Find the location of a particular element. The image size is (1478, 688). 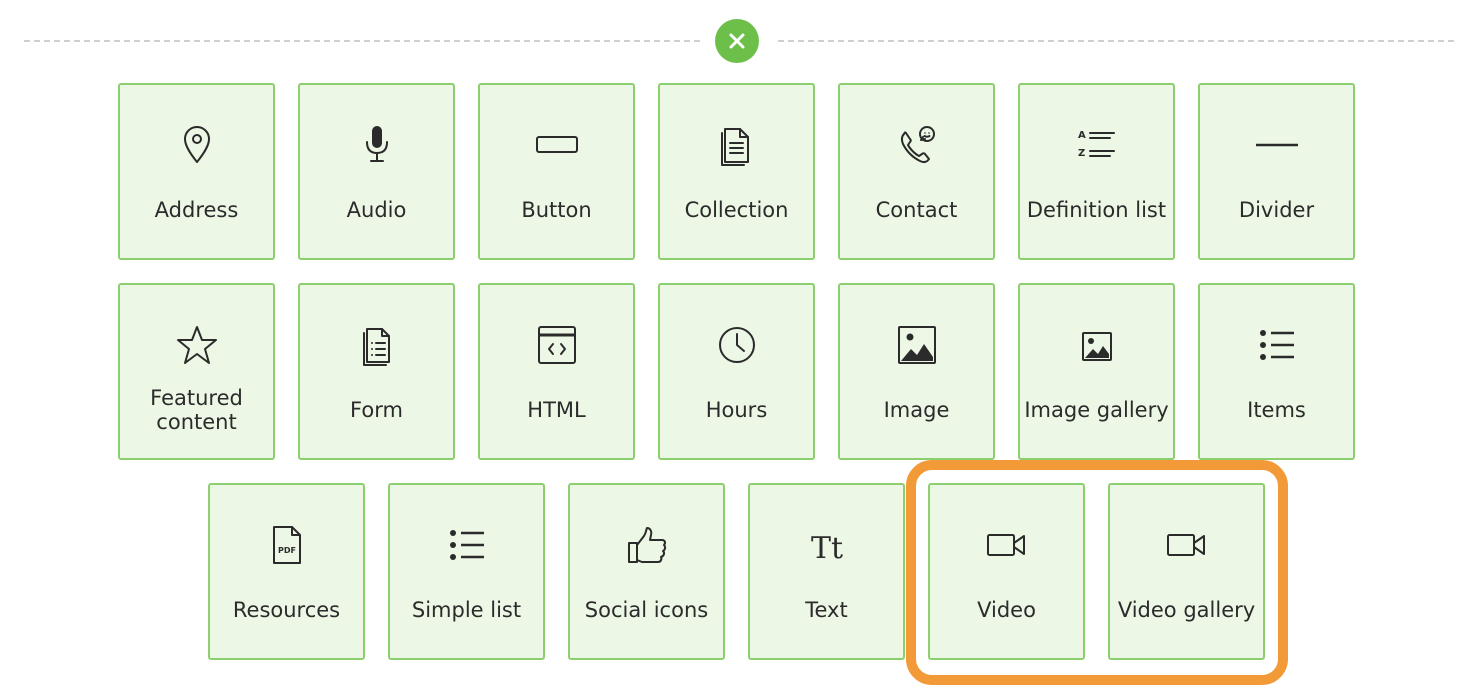

block-tile-resources: PDF Resources is located at coordinates (286, 571).